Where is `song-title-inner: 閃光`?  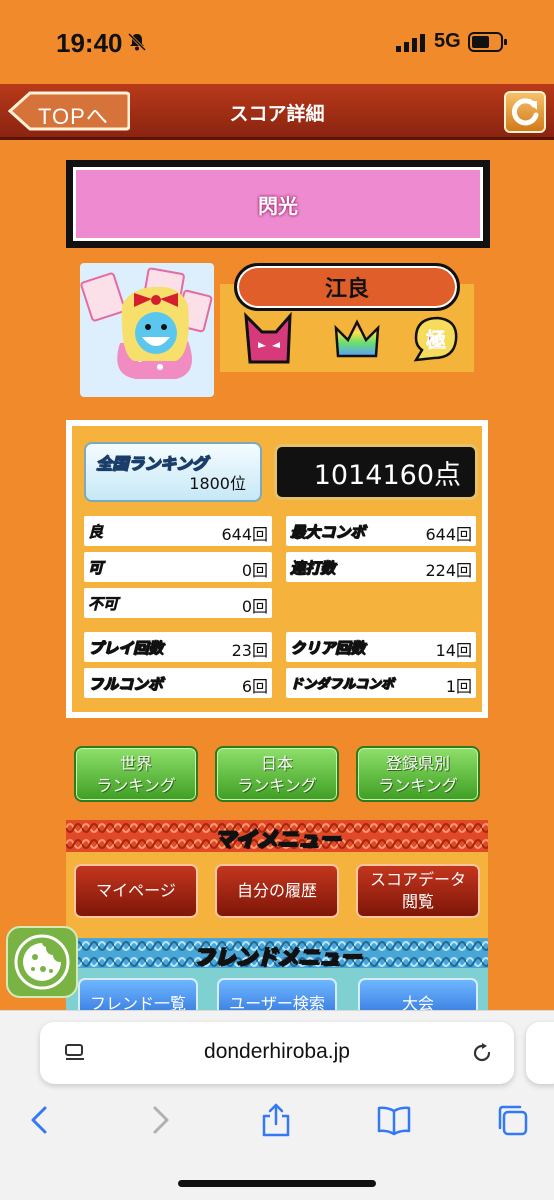 song-title-inner: 閃光 is located at coordinates (278, 204).